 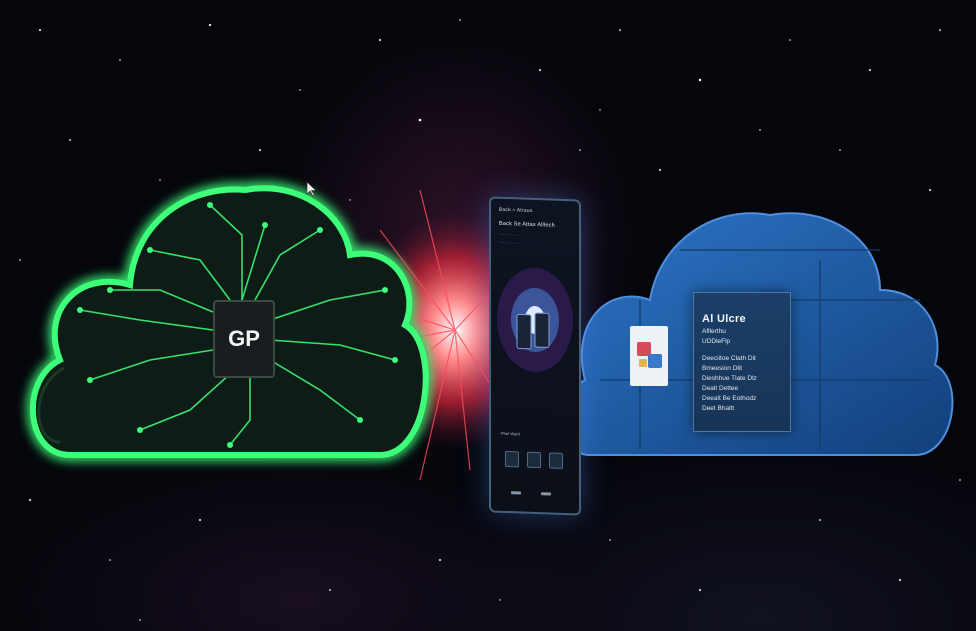 I want to click on gpu-chip-label: GP, so click(x=244, y=338).